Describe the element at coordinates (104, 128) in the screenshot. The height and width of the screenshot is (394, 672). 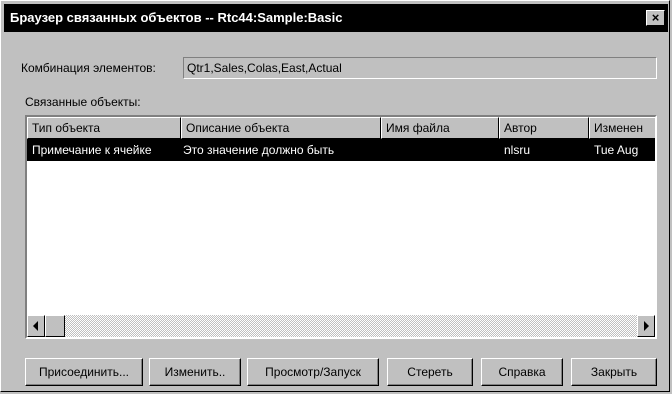
I see `column-header-type: Тип объекта` at that location.